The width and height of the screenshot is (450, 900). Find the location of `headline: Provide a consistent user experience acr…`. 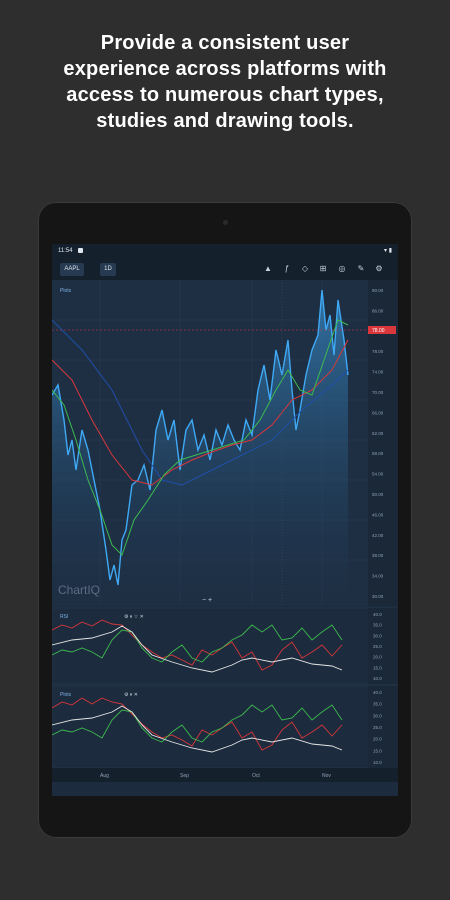

headline: Provide a consistent user experience acr… is located at coordinates (225, 82).